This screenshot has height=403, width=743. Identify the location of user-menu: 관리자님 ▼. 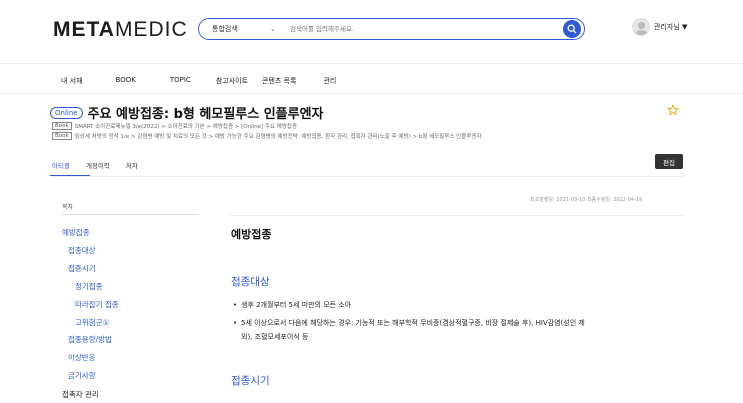
(659, 27).